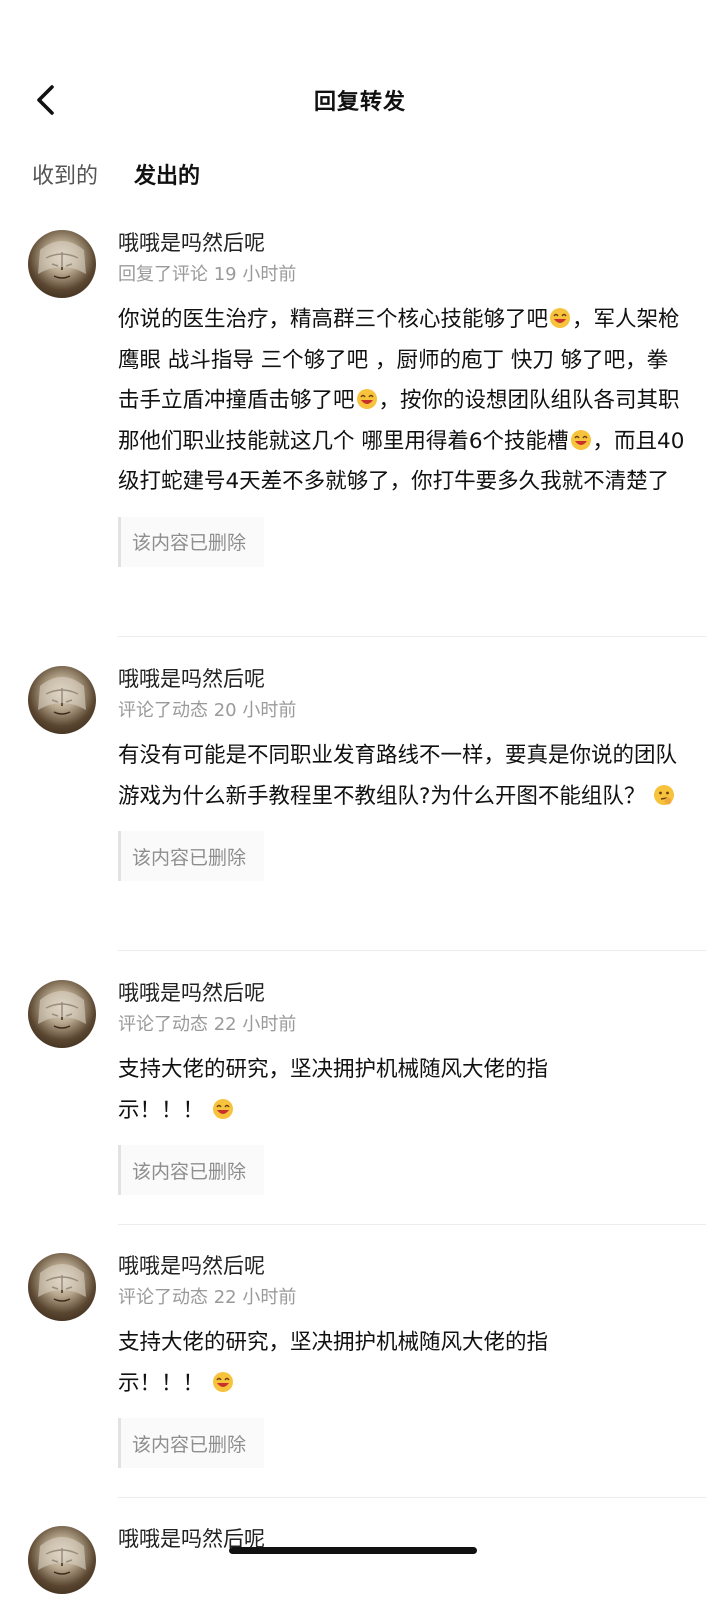 This screenshot has height=1600, width=720. I want to click on page-title: 回复转发, so click(359, 102).